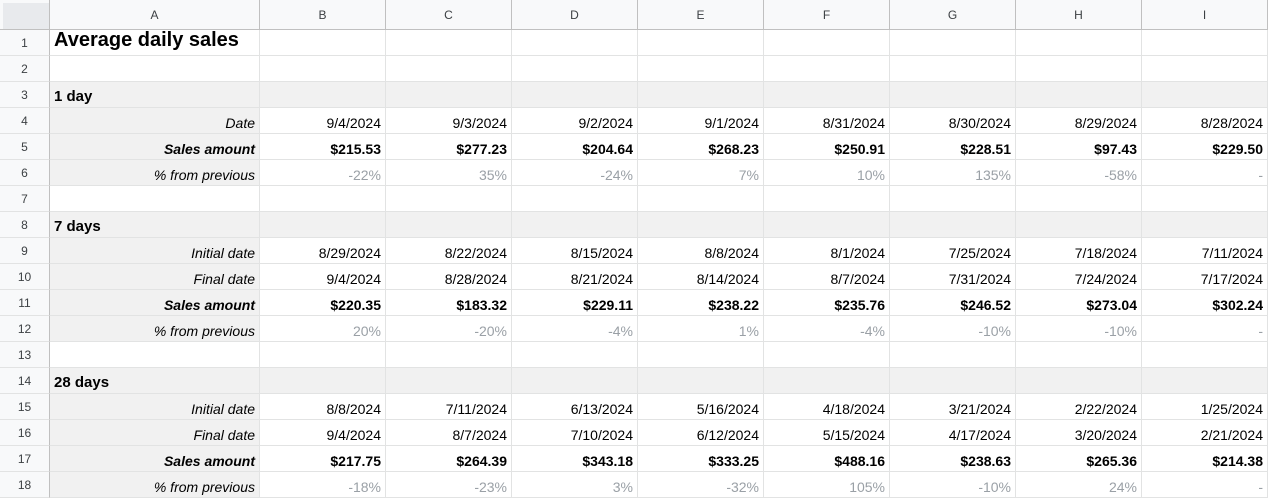 Image resolution: width=1268 pixels, height=503 pixels. Describe the element at coordinates (1079, 147) in the screenshot. I see `value-cell: $97.43` at that location.